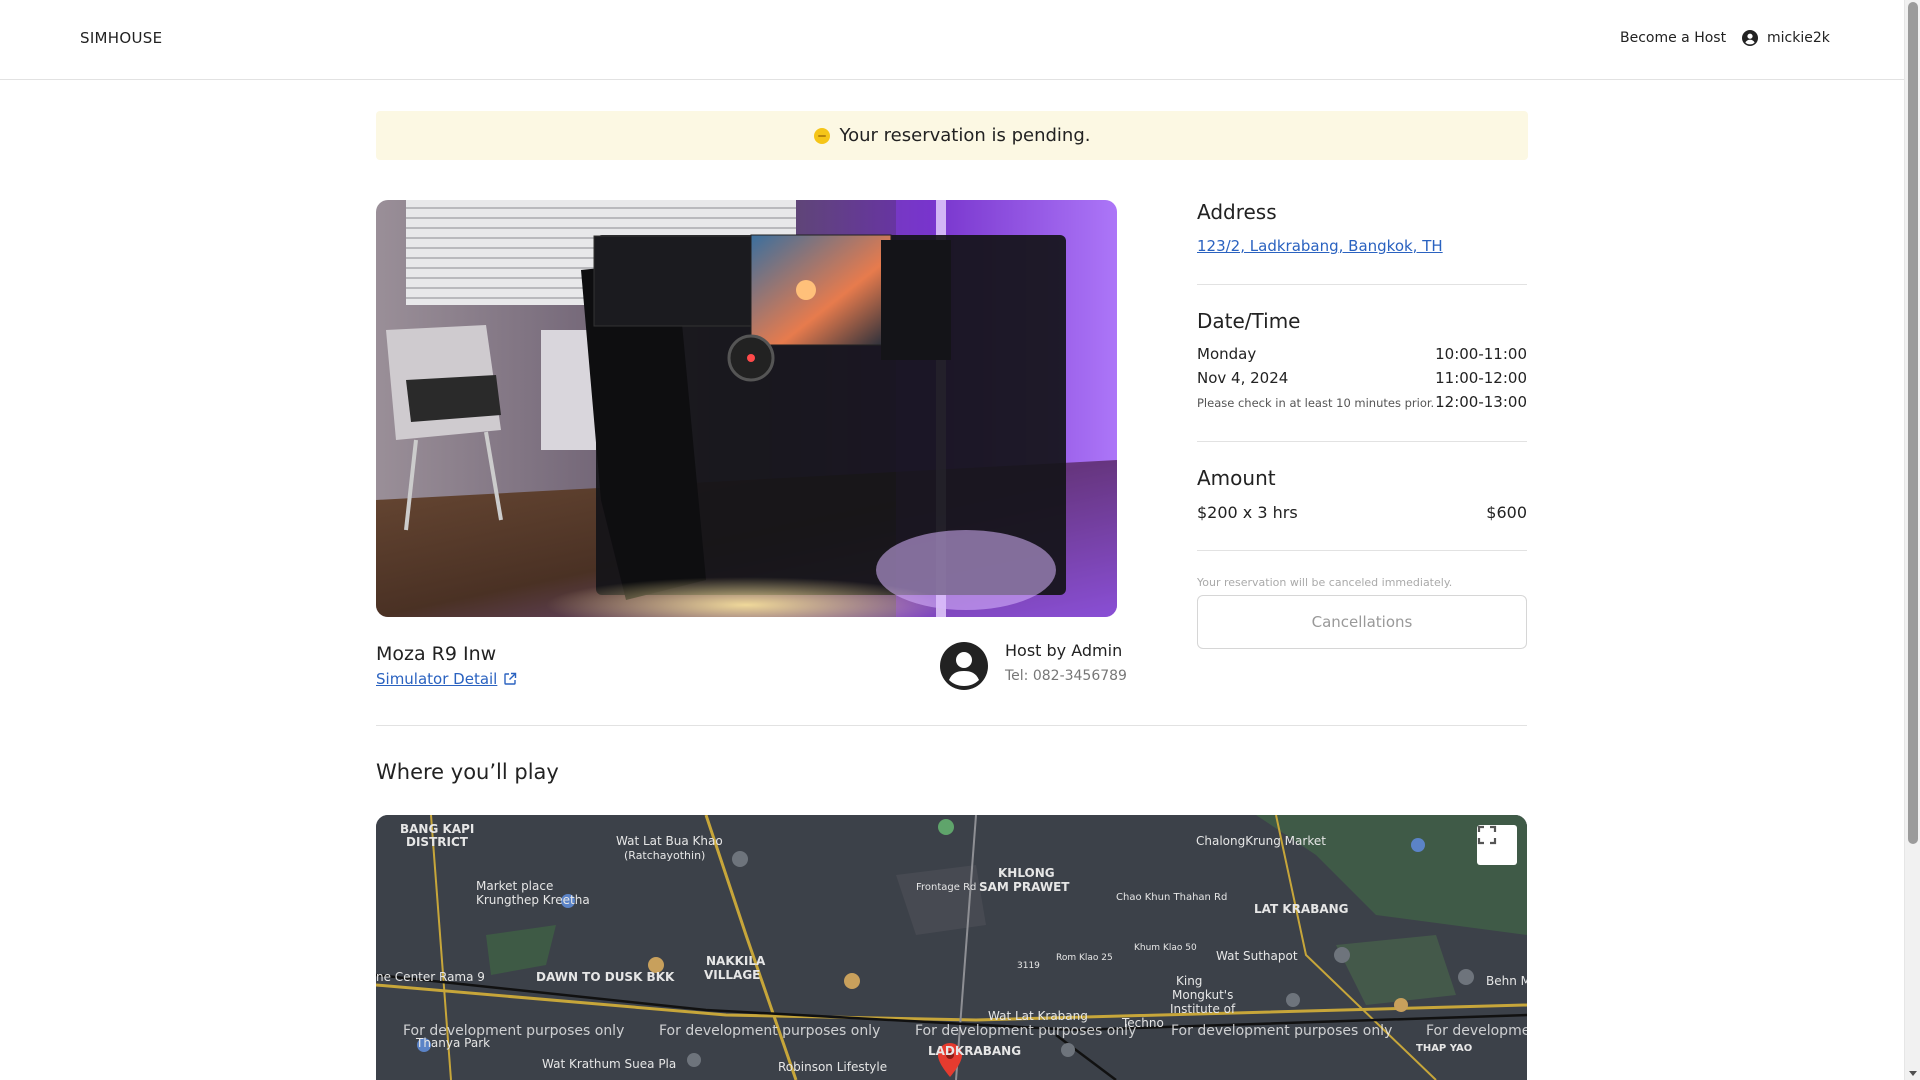 The image size is (1920, 1080). I want to click on map-label: Robinson Lifestyle, so click(832, 1067).